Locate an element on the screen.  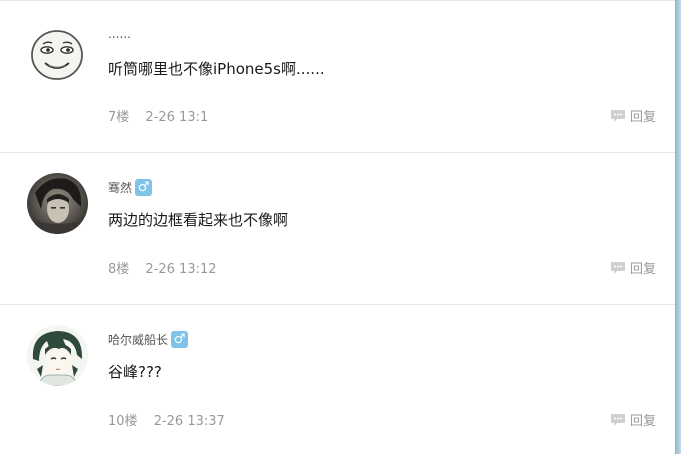
username: 骞然 ♂ is located at coordinates (130, 187).